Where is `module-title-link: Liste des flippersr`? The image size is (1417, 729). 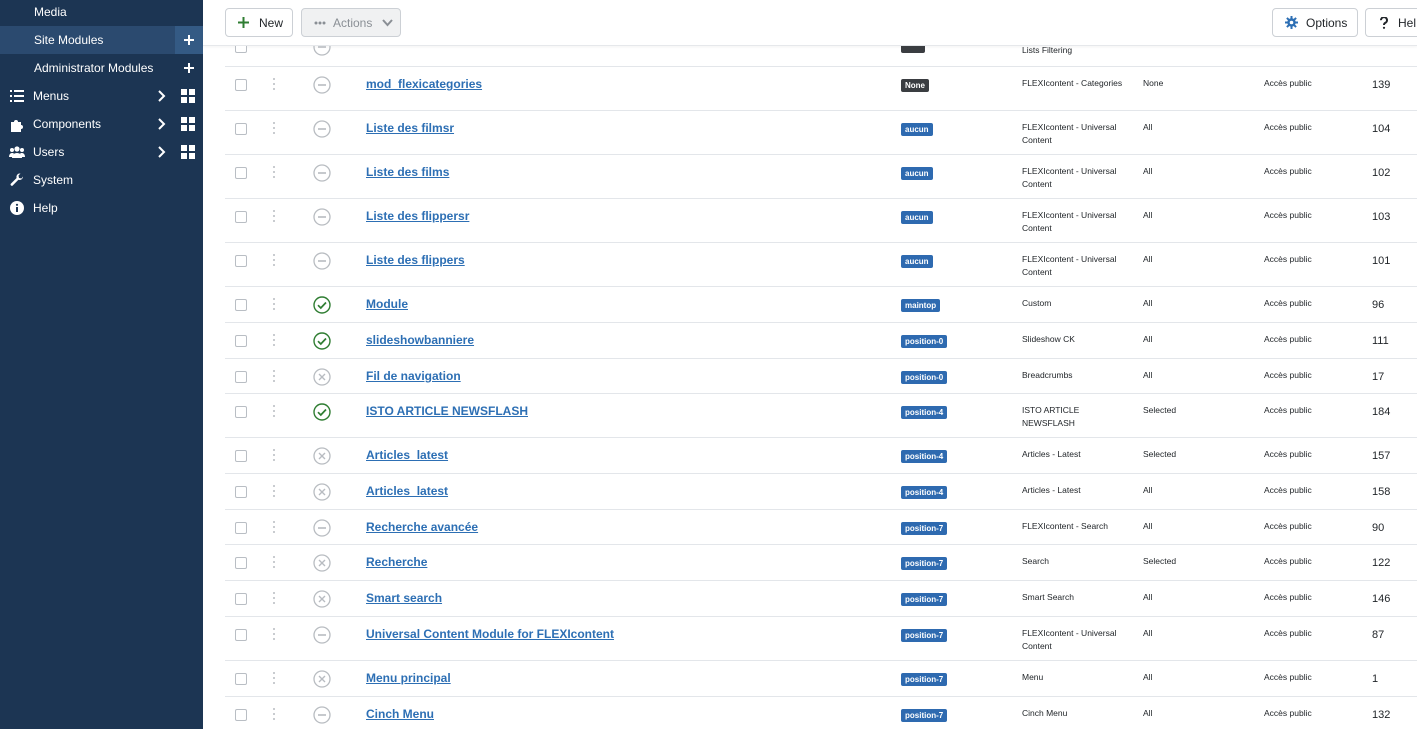
module-title-link: Liste des flippersr is located at coordinates (417, 216).